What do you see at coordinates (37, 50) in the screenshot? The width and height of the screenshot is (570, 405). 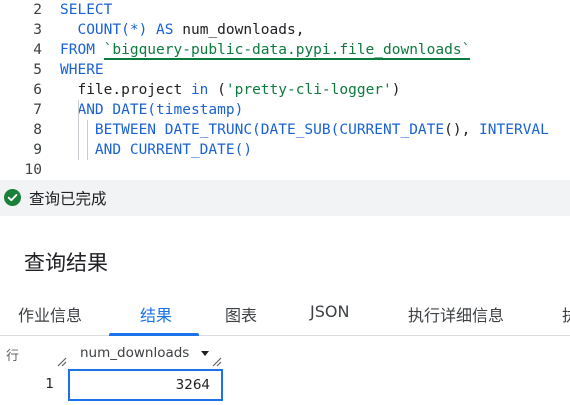 I see `line-number: 4` at bounding box center [37, 50].